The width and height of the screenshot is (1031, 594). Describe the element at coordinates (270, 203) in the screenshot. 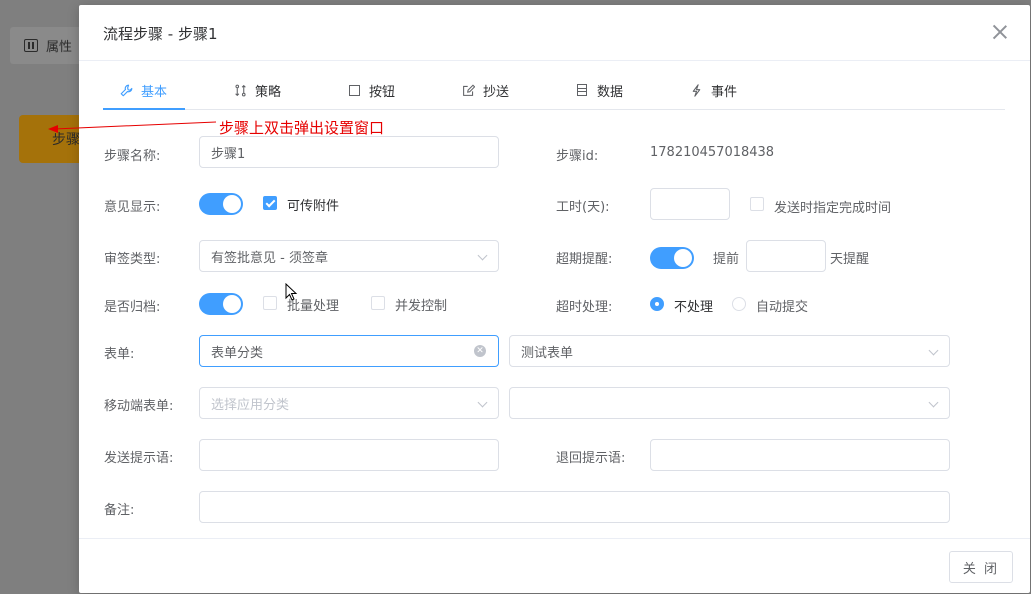

I see `attach-checkbox` at that location.